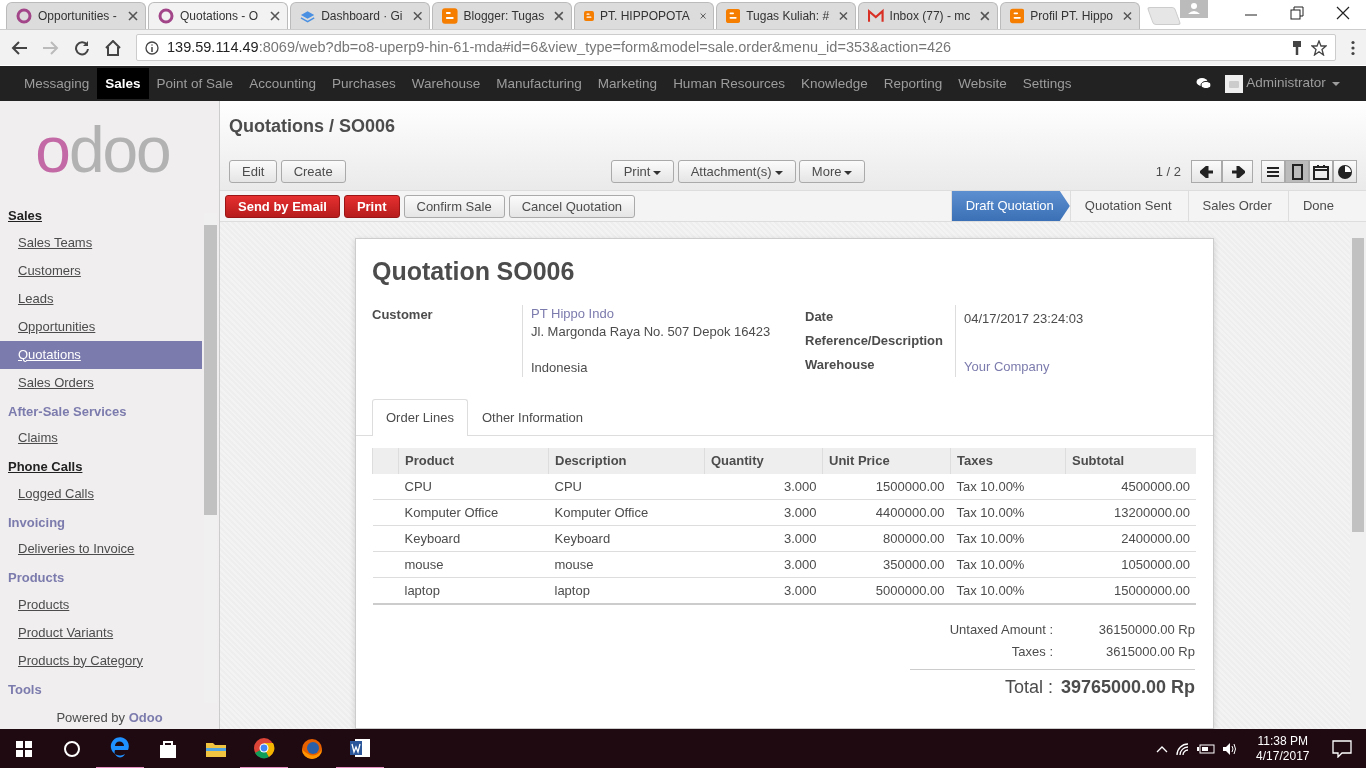 The image size is (1366, 768). What do you see at coordinates (982, 83) in the screenshot?
I see `menu-item: Website` at bounding box center [982, 83].